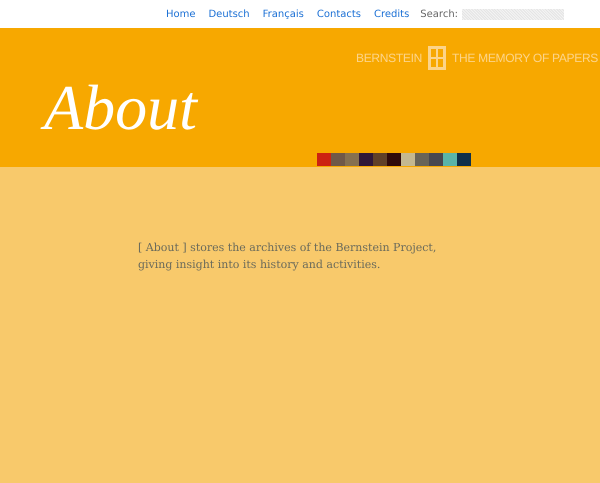 The height and width of the screenshot is (483, 600). I want to click on nav-link: Home, so click(181, 14).